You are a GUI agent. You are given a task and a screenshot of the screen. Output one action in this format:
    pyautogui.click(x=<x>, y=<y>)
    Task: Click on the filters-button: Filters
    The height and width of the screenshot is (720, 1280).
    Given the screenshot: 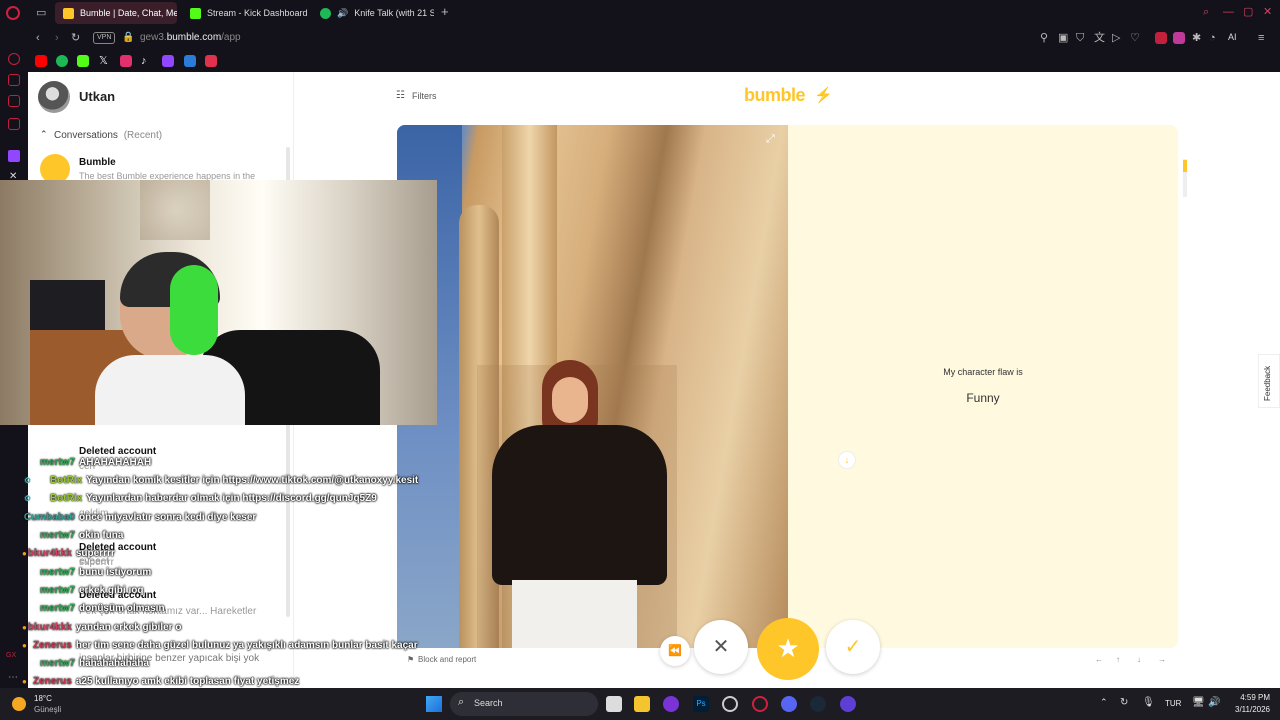 What is the action you would take?
    pyautogui.click(x=424, y=96)
    